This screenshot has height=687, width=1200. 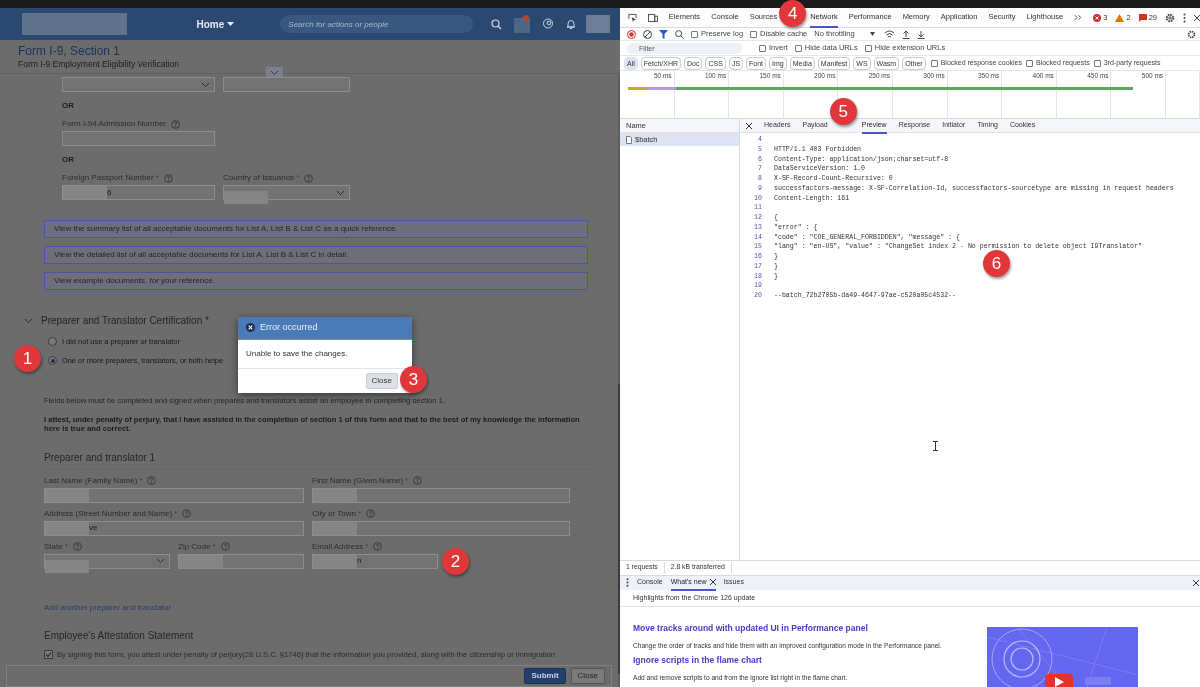 I want to click on form-title: Form I-9, Section 1, so click(x=70, y=51).